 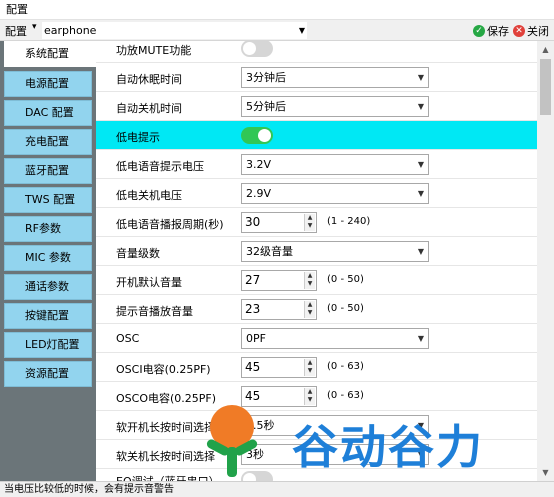 I want to click on osci-cap-stepper: 45 ▲ ▼, so click(x=279, y=367).